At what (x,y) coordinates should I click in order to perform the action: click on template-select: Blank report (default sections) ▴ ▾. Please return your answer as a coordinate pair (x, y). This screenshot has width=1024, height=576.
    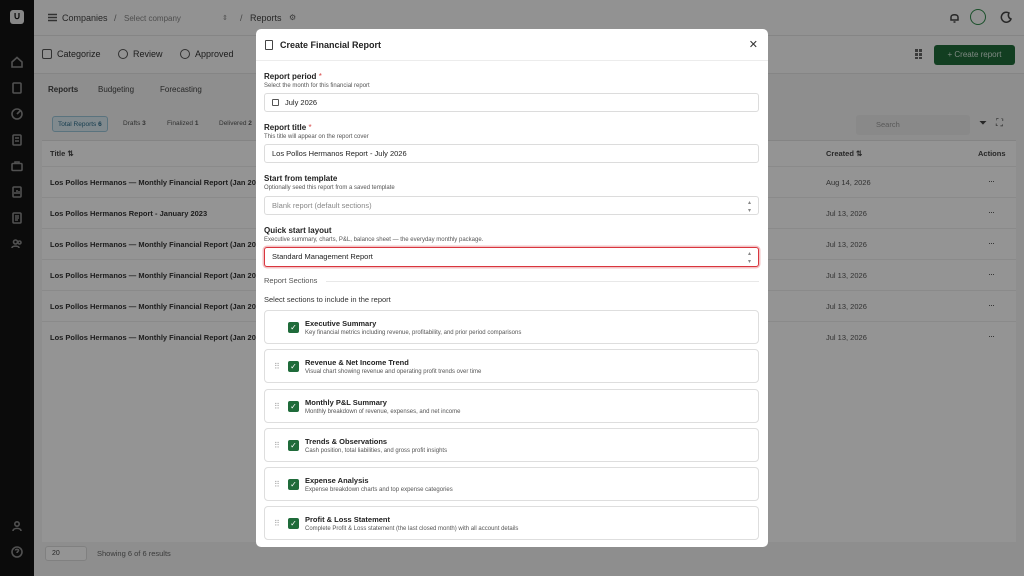
    Looking at the image, I should click on (511, 205).